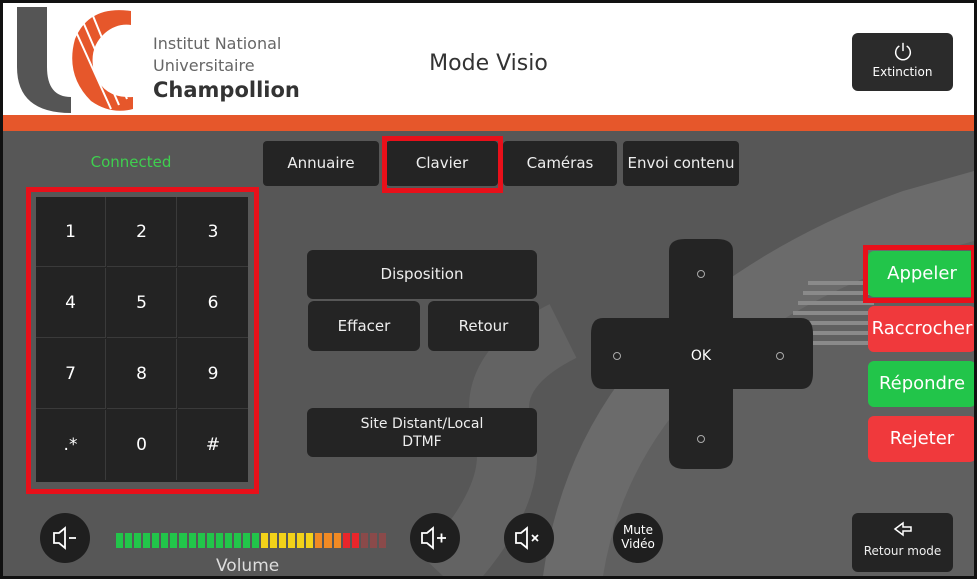 The image size is (977, 579). I want to click on appeler-highlight, so click(918, 274).